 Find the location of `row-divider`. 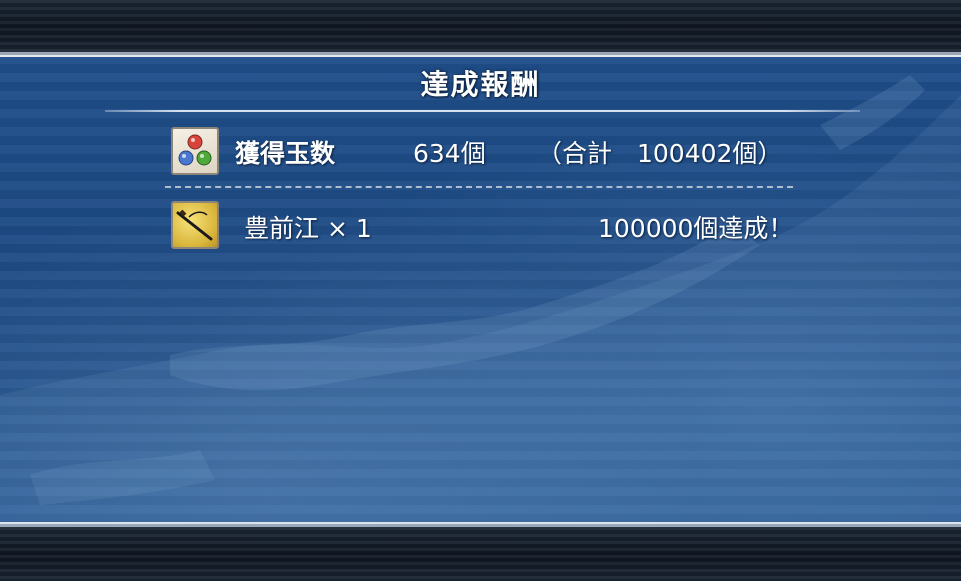

row-divider is located at coordinates (479, 187).